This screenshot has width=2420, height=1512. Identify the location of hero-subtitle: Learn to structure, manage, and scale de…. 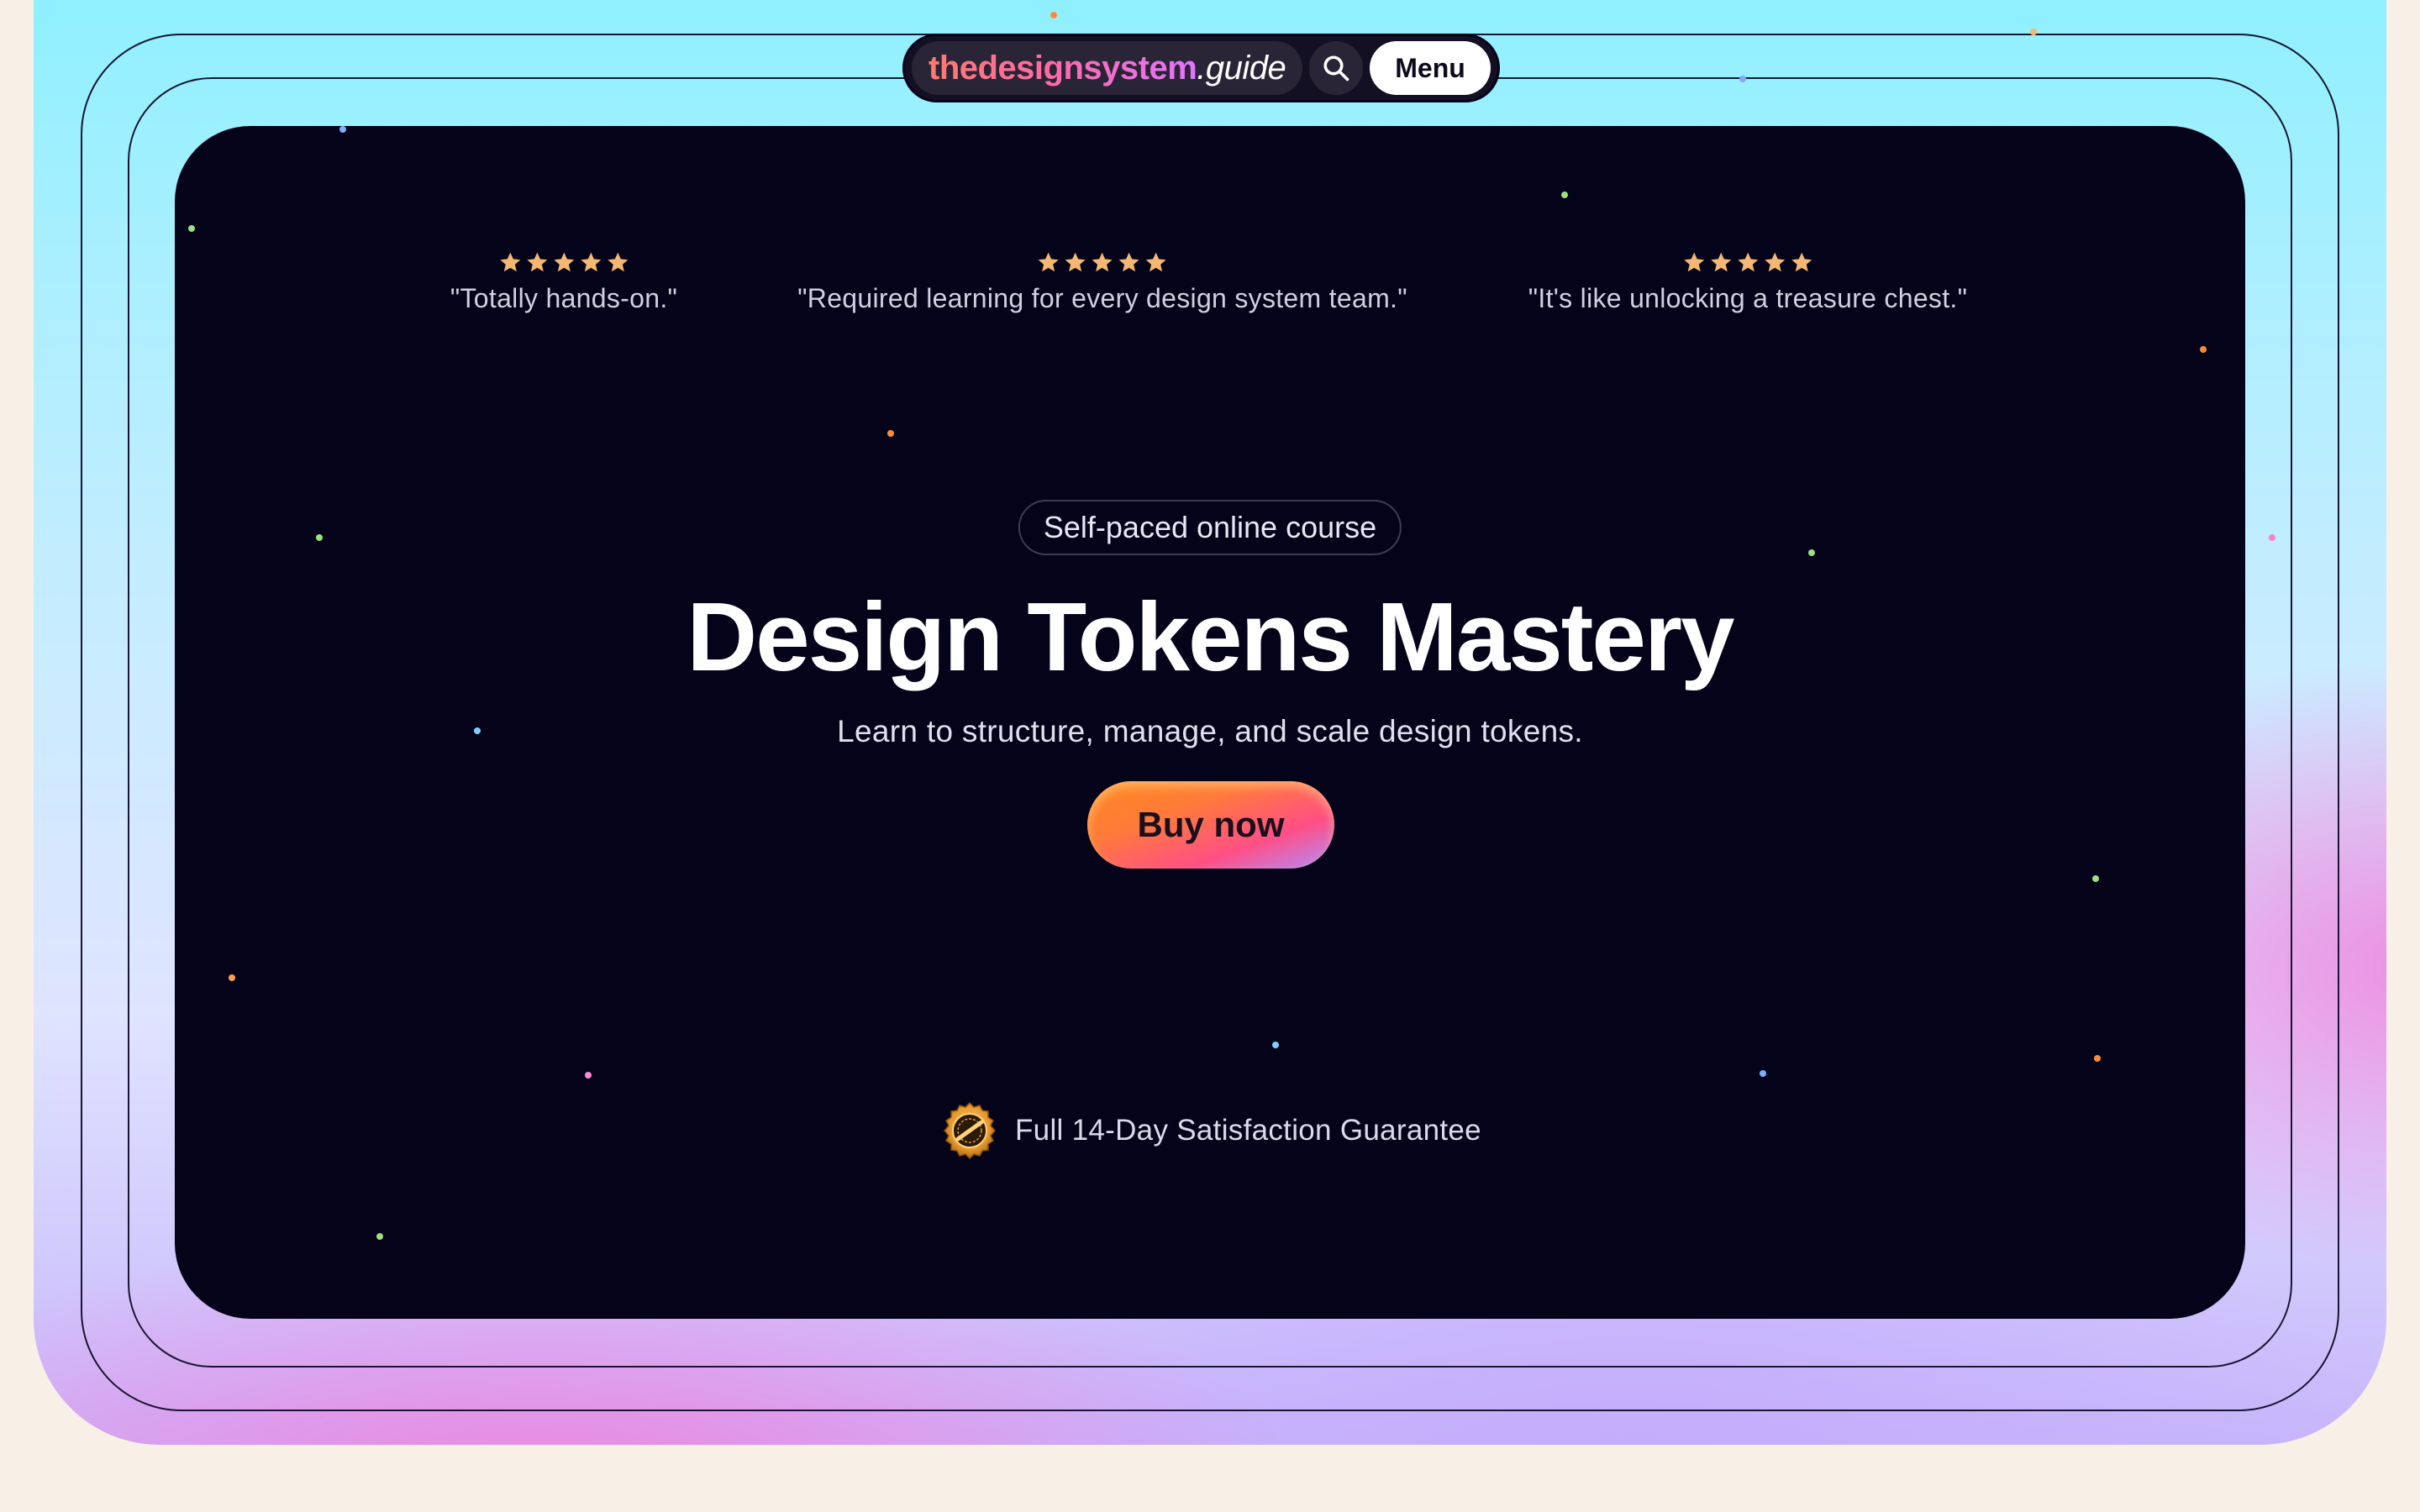
(1210, 731).